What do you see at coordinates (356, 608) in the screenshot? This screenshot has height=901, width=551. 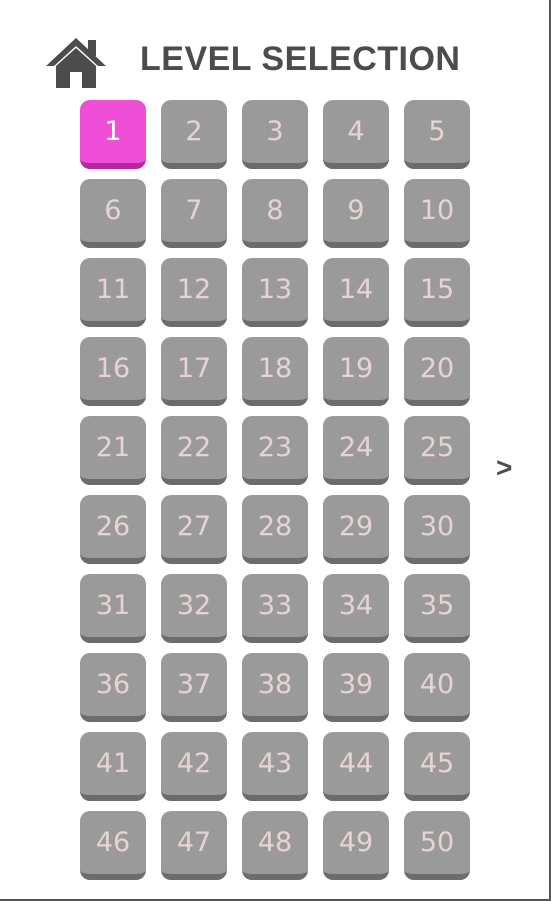 I see `level-34-button: 34` at bounding box center [356, 608].